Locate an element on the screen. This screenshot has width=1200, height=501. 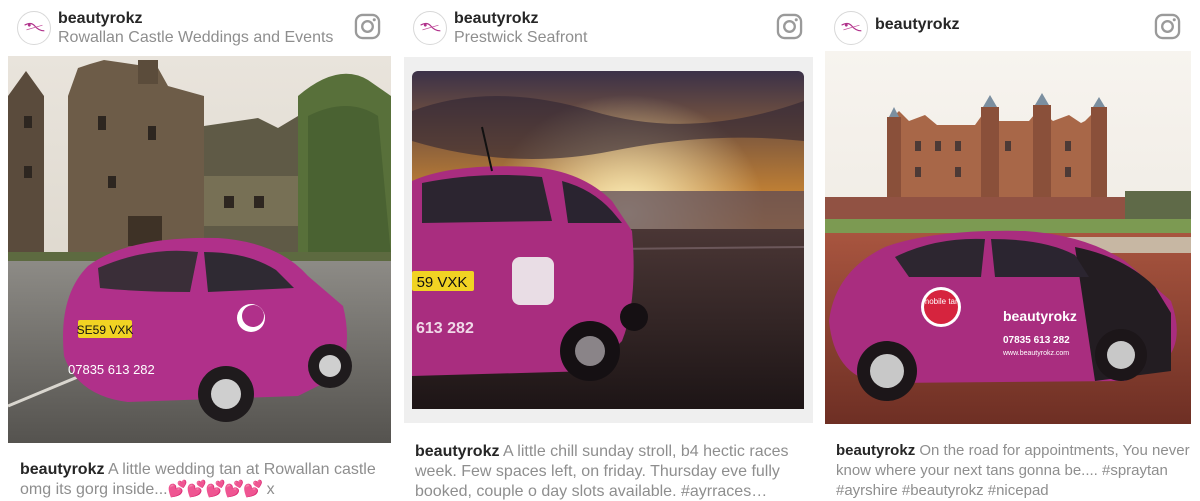
post-header: beautyrokz is located at coordinates (1008, 27).